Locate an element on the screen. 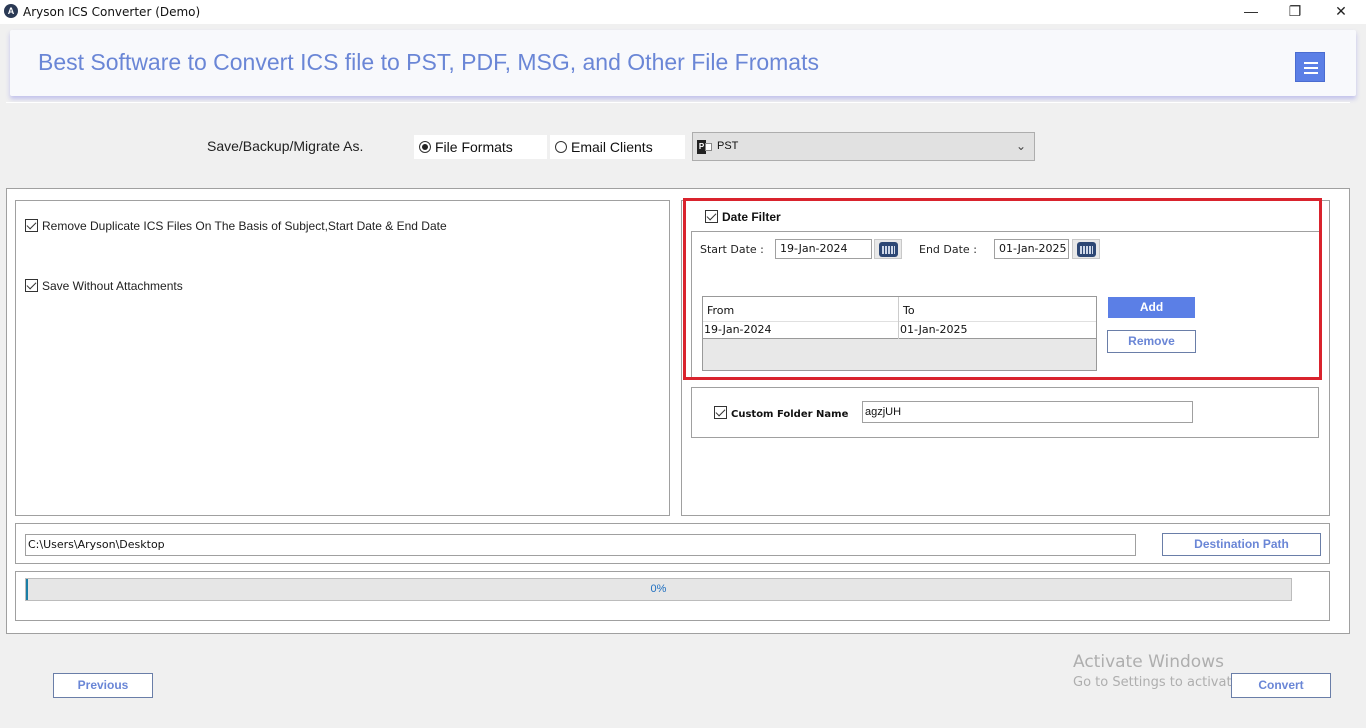  format-select: P PST ⌄ is located at coordinates (863, 146).